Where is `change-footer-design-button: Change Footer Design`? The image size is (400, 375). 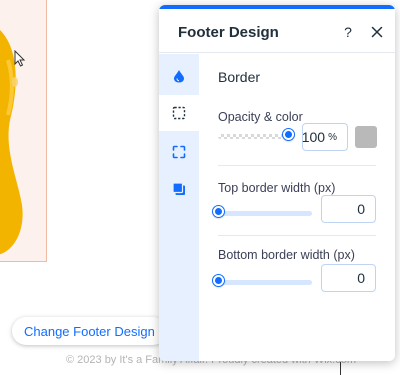 change-footer-design-button: Change Footer Design is located at coordinates (89, 331).